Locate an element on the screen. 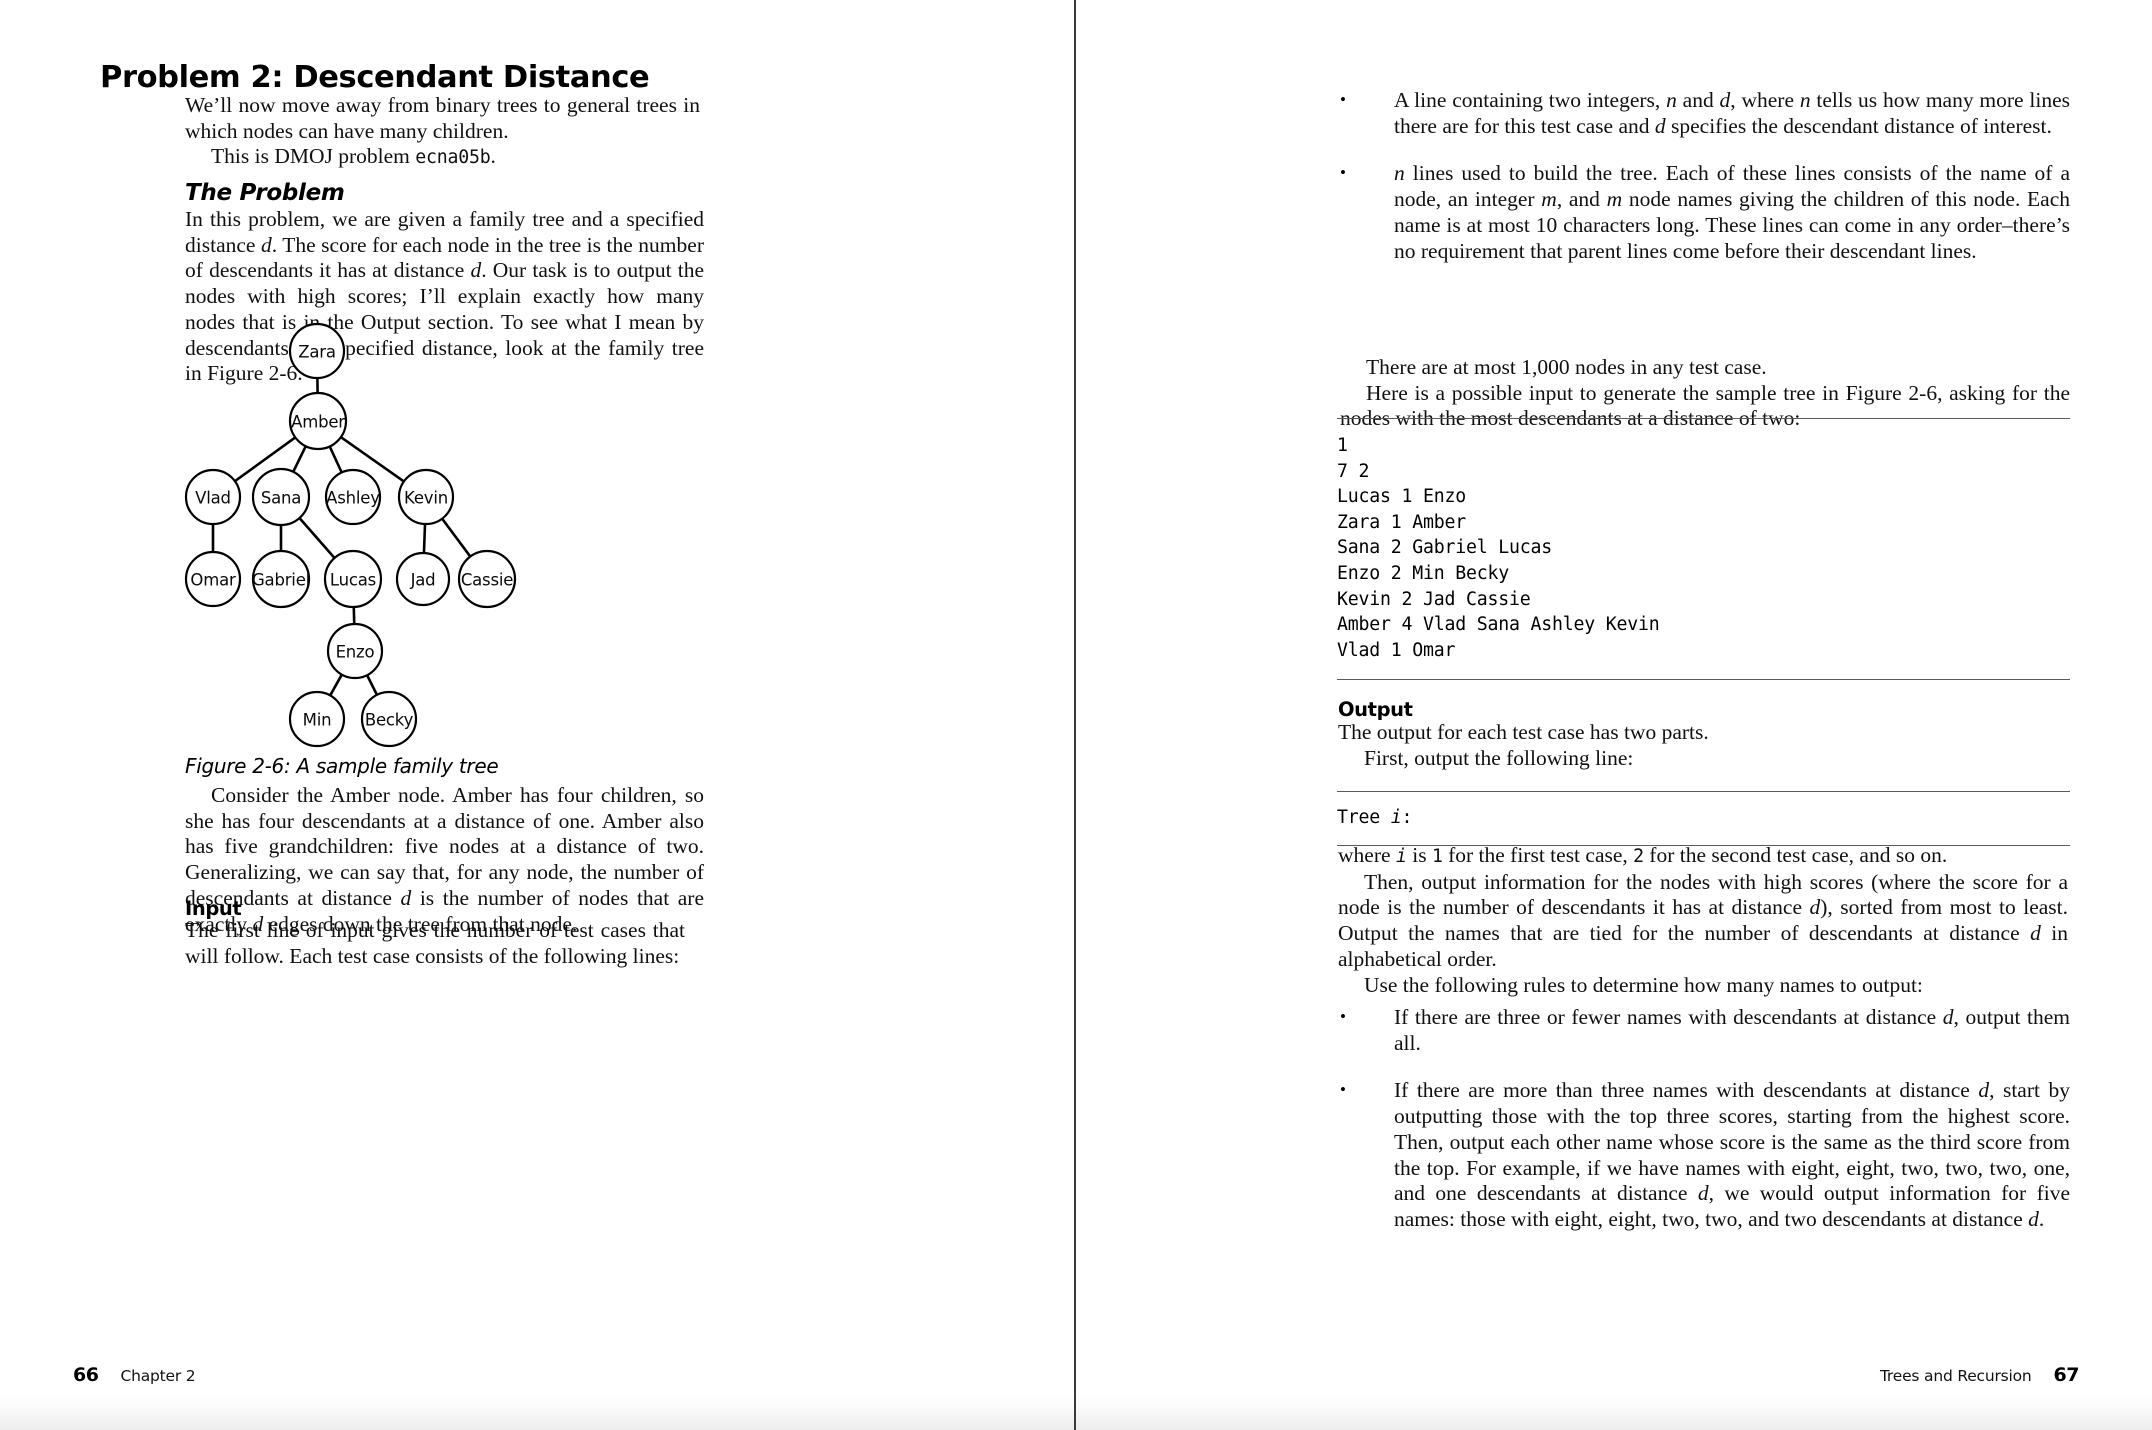  tree-node-label: Jad is located at coordinates (423, 580).